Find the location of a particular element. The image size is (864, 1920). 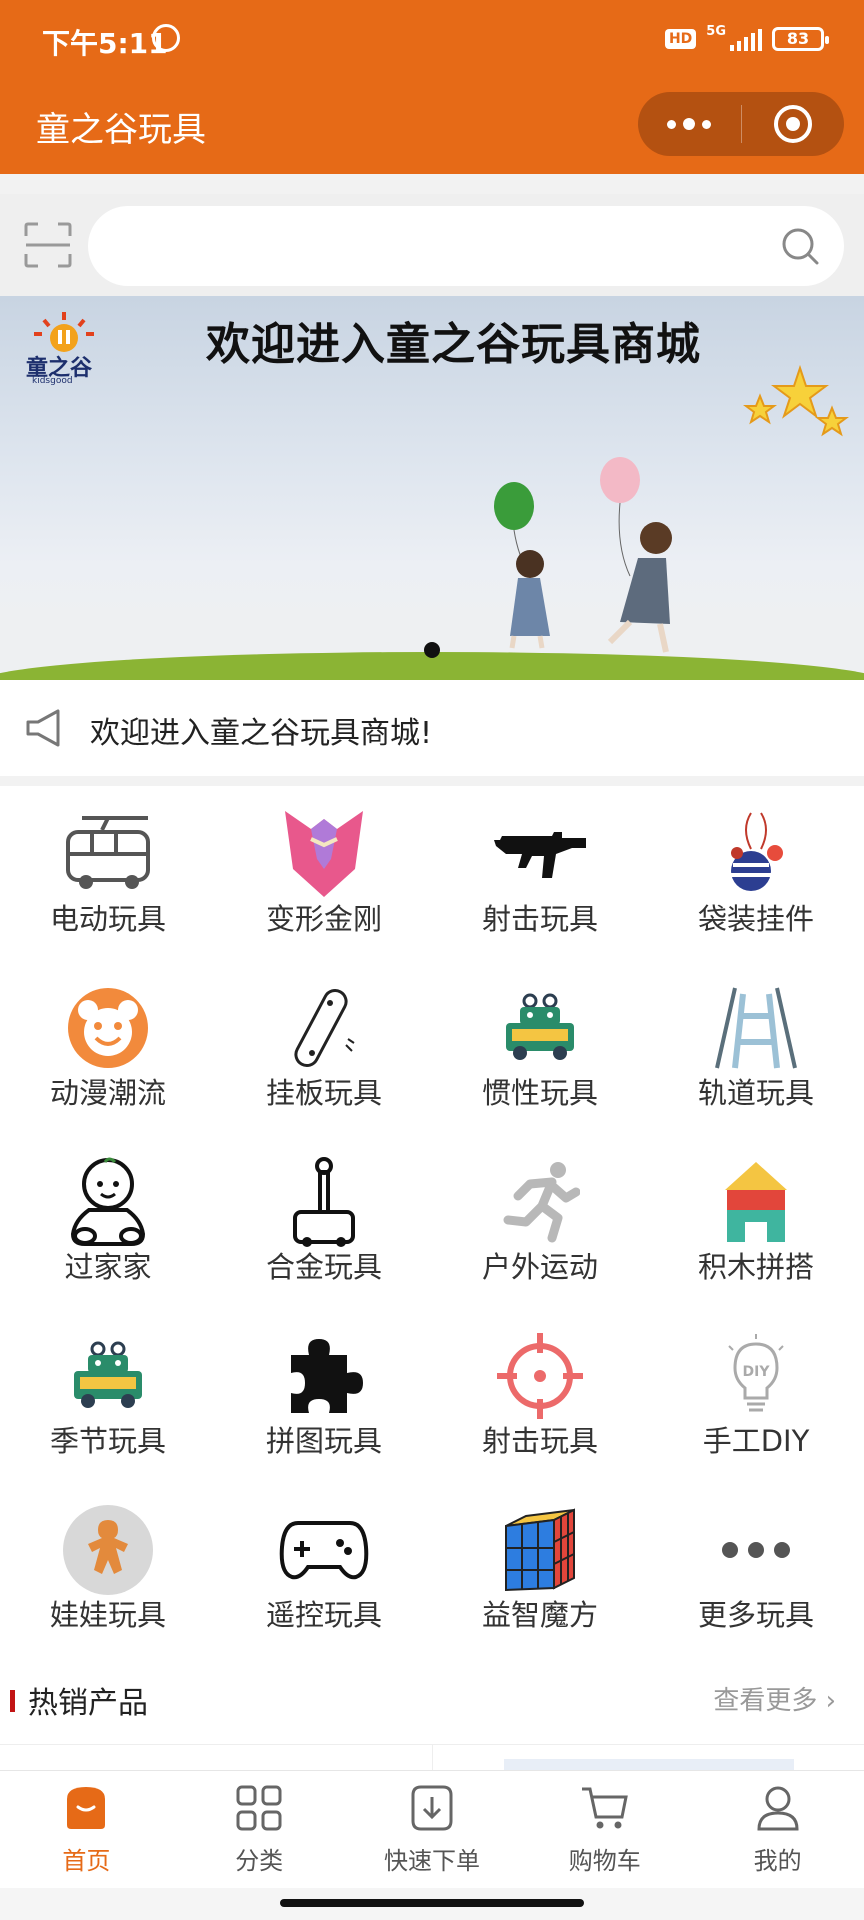

target-icon is located at coordinates (792, 124).